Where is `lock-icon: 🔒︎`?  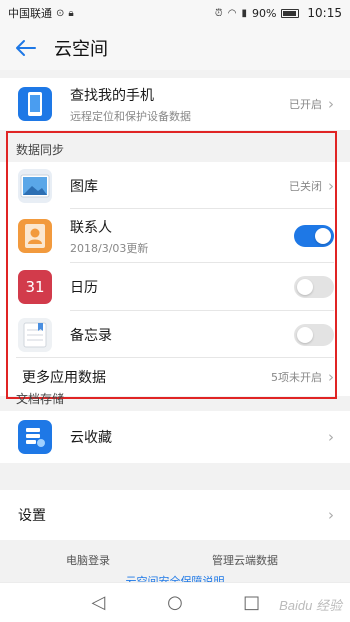
lock-icon: 🔒︎ is located at coordinates (71, 13).